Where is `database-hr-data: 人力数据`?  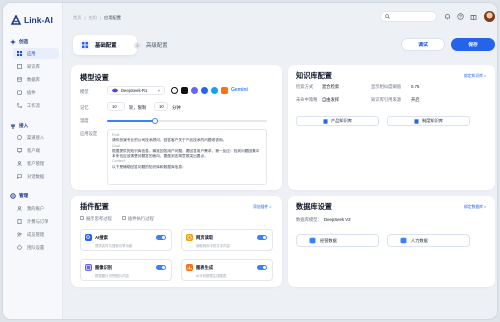
database-hr-data: 人力数据 is located at coordinates (428, 240).